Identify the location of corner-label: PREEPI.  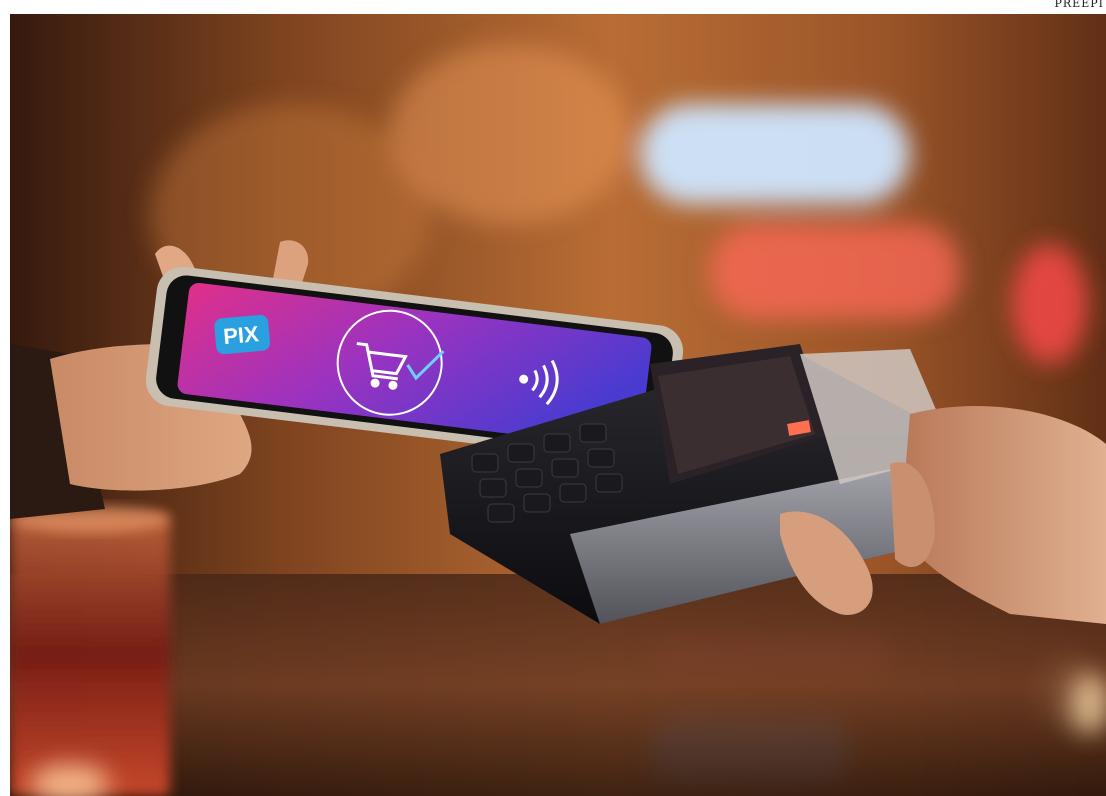
(1079, 5).